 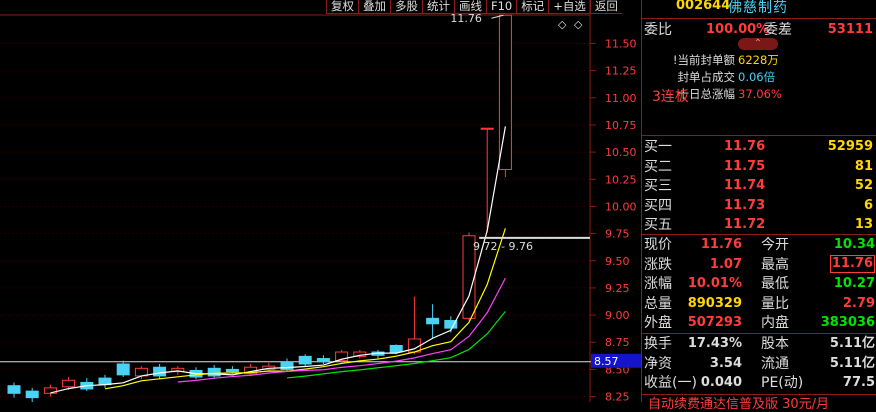 What do you see at coordinates (621, 152) in the screenshot?
I see `y-tick-label: 10.50` at bounding box center [621, 152].